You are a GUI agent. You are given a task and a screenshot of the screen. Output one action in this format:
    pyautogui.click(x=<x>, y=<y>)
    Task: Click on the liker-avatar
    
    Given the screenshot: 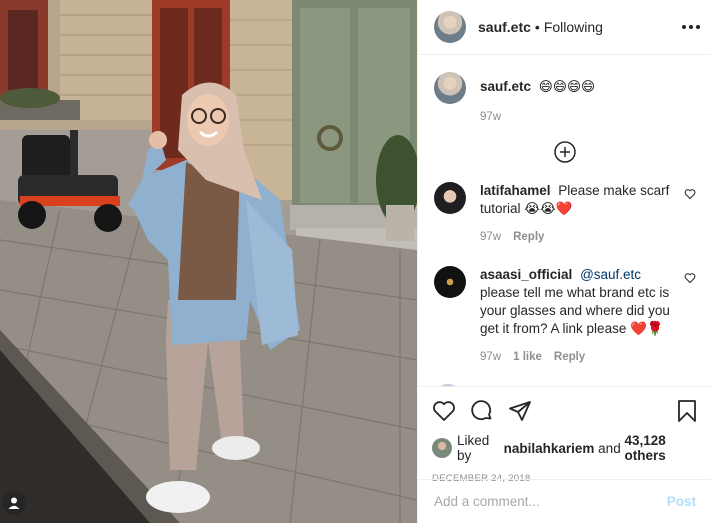 What is the action you would take?
    pyautogui.click(x=442, y=448)
    